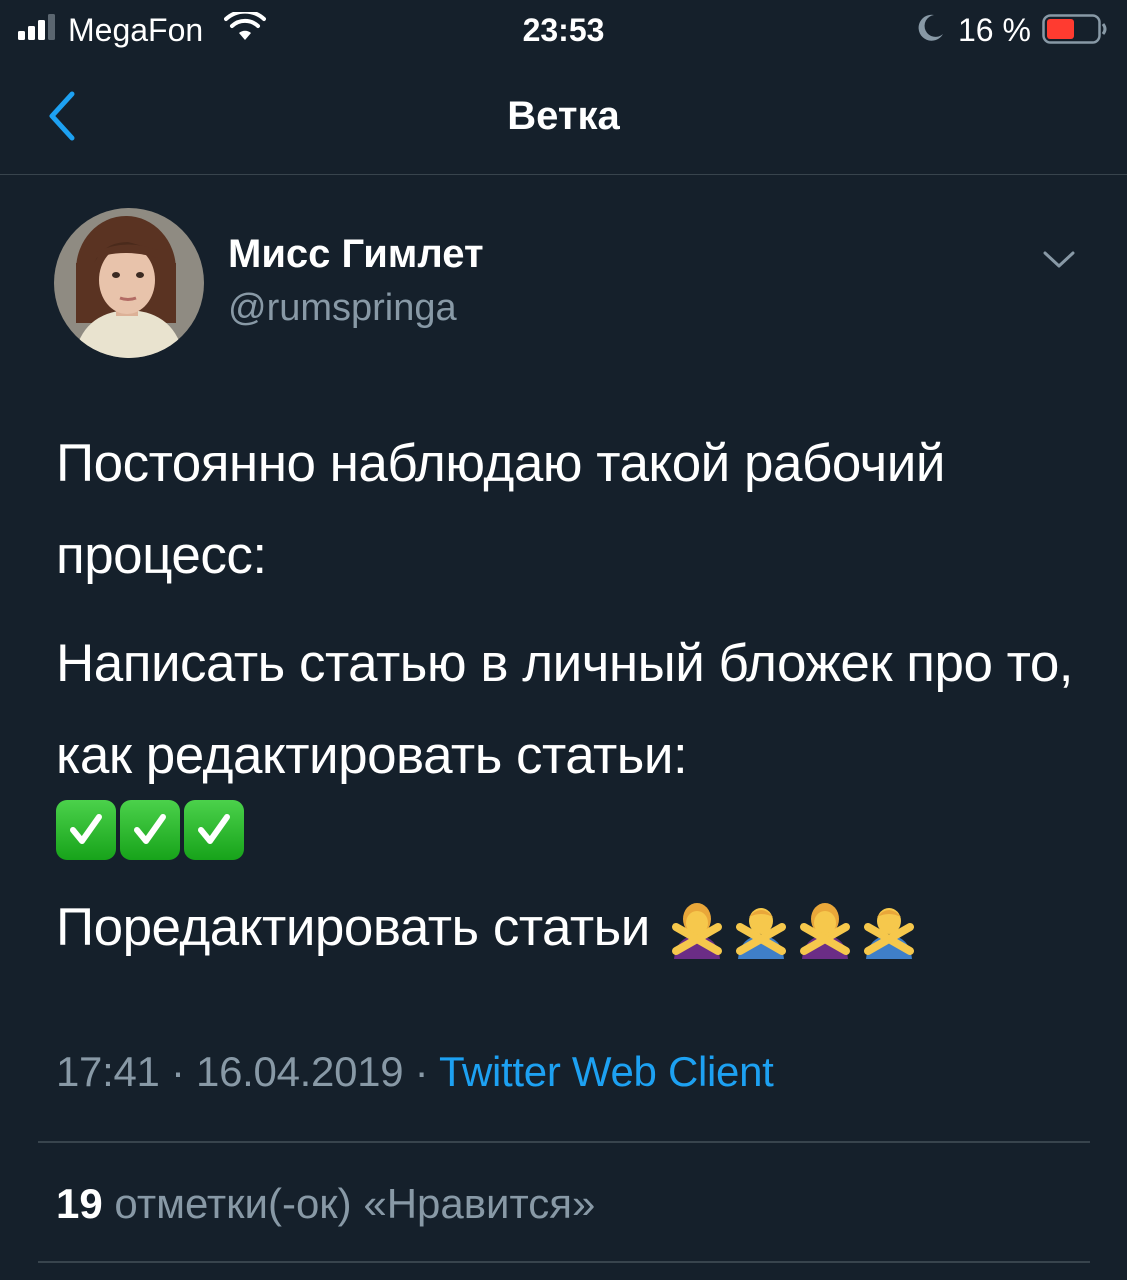 Image resolution: width=1127 pixels, height=1280 pixels. What do you see at coordinates (79, 1203) in the screenshot?
I see `likes-count: 19` at bounding box center [79, 1203].